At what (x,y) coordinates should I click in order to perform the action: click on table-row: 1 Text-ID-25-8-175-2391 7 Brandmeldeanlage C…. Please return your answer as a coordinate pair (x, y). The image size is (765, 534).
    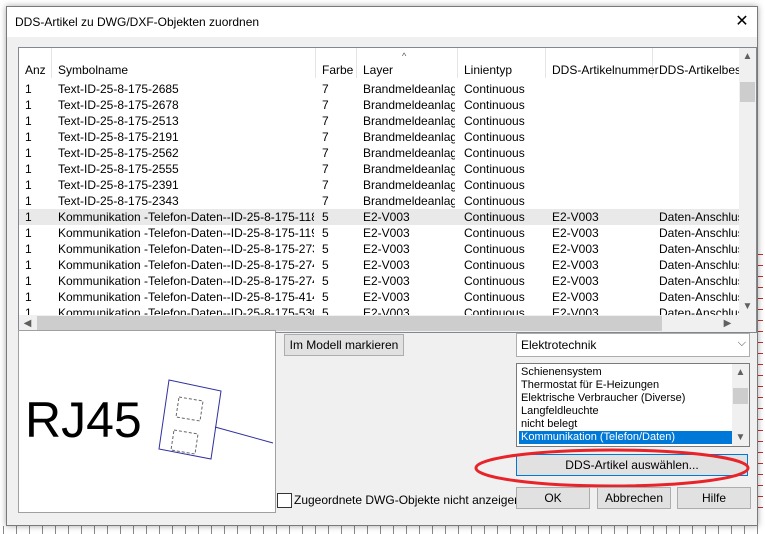
    Looking at the image, I should click on (379, 185).